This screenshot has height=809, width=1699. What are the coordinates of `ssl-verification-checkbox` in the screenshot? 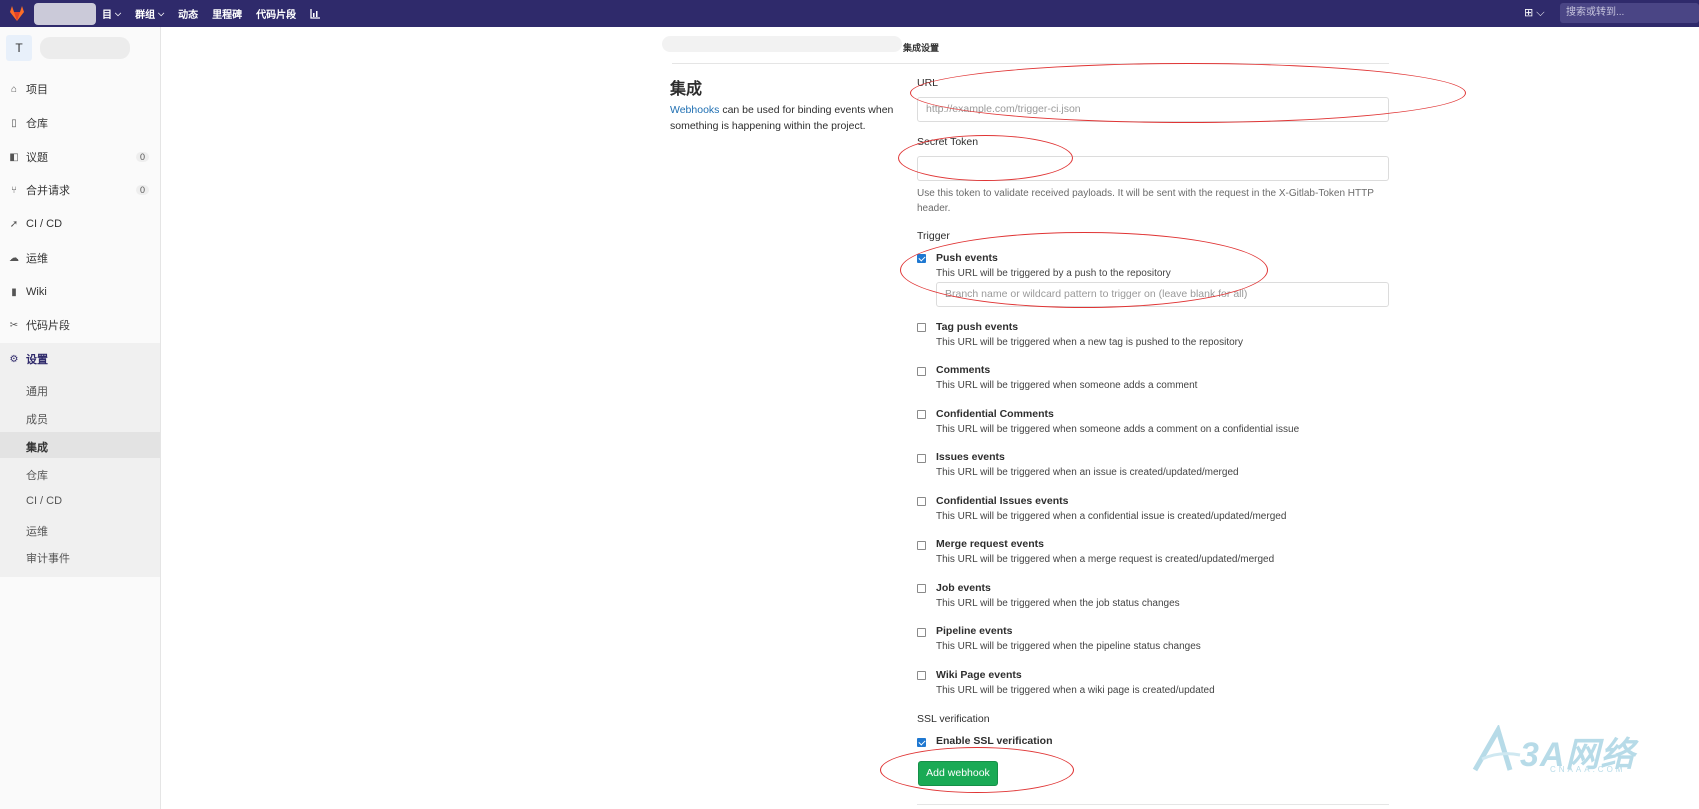 It's located at (921, 742).